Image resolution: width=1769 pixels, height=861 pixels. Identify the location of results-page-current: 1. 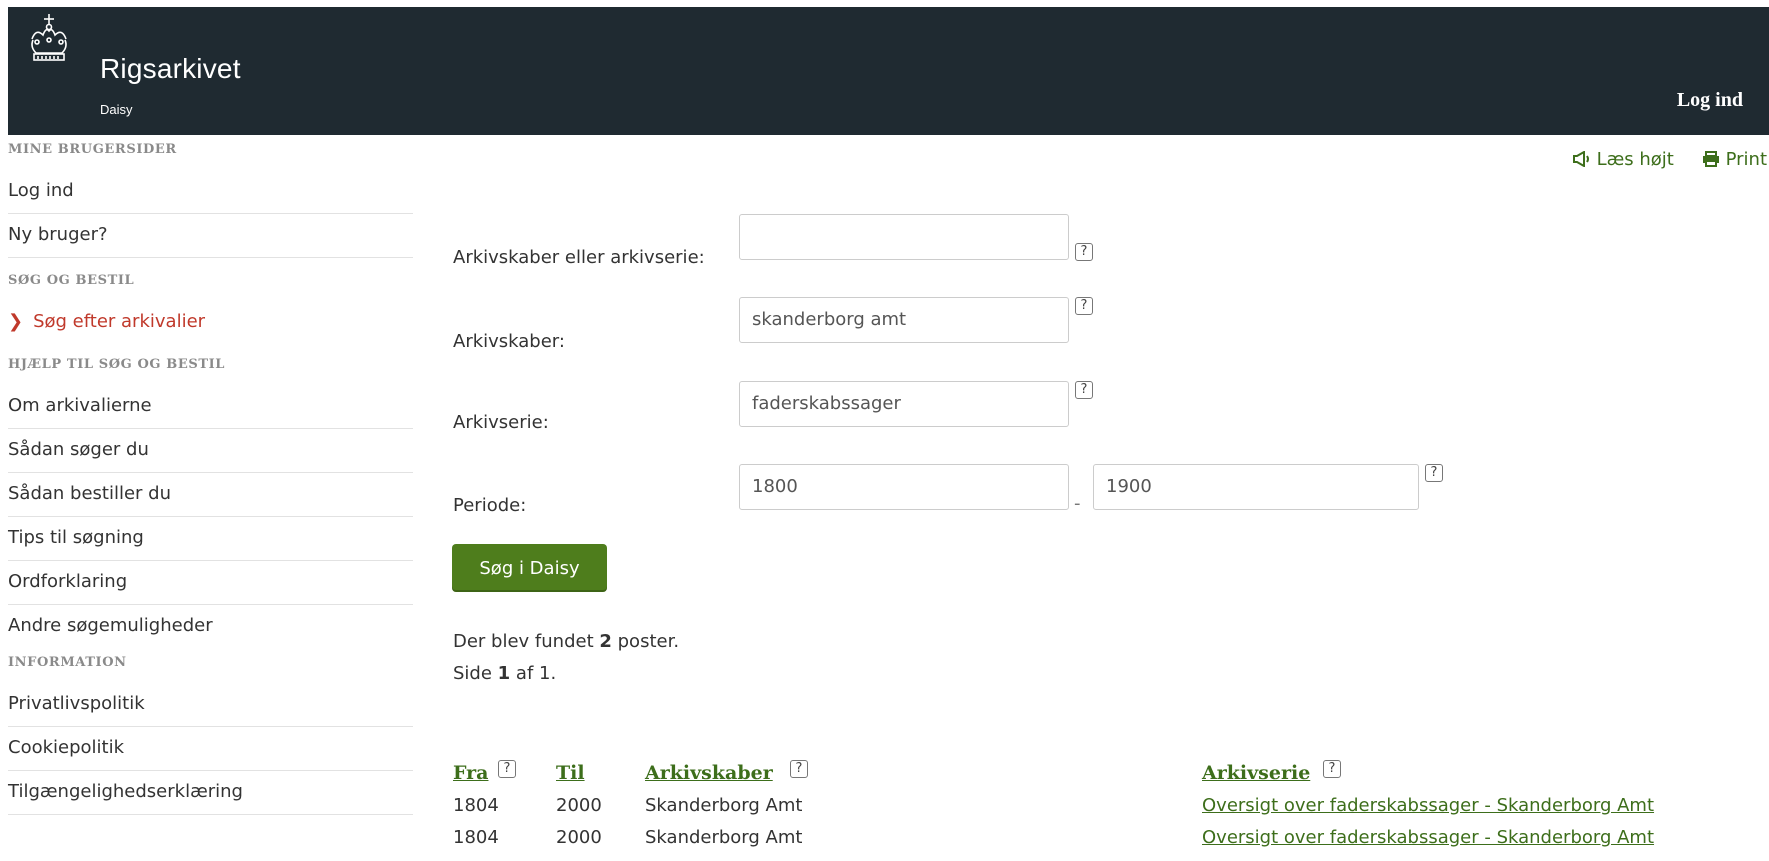
(504, 673).